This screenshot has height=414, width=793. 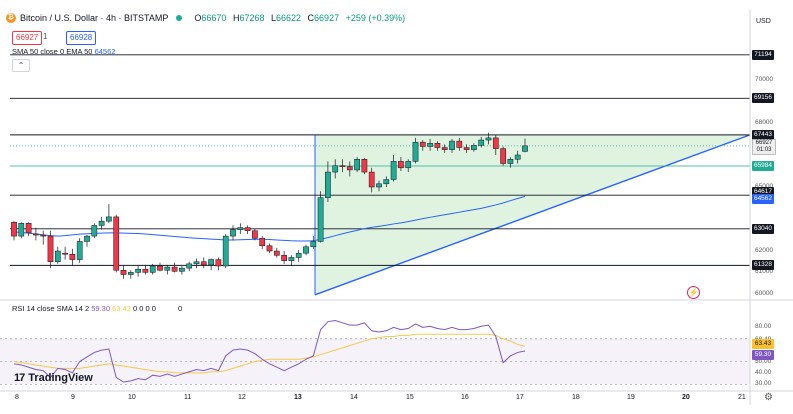 I want to click on price-tag-t61328: 61328, so click(x=763, y=265).